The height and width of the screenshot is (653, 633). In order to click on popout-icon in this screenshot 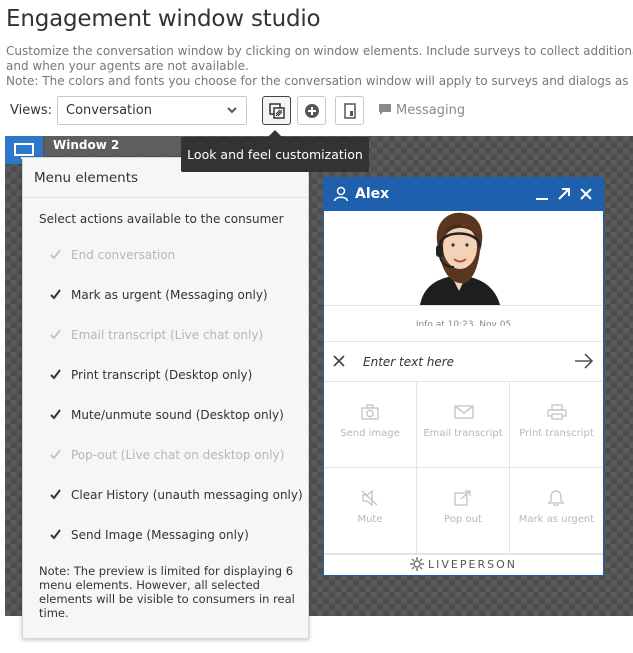, I will do `click(462, 498)`.